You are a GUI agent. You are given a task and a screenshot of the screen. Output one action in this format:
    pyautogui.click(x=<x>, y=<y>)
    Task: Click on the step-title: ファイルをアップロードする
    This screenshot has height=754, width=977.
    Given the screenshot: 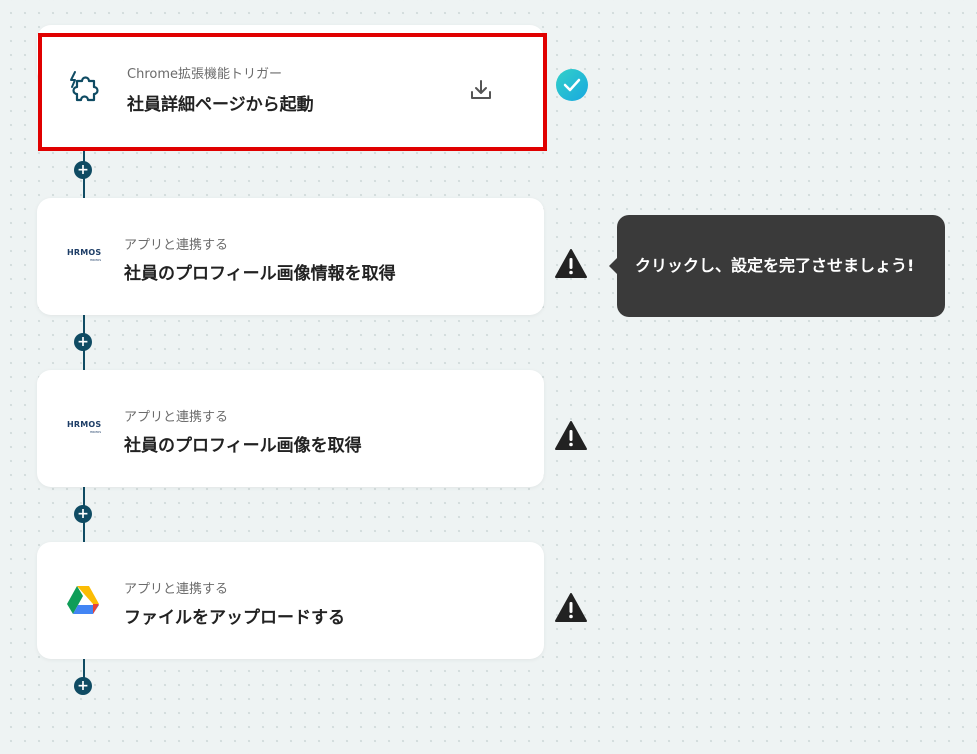 What is the action you would take?
    pyautogui.click(x=234, y=618)
    